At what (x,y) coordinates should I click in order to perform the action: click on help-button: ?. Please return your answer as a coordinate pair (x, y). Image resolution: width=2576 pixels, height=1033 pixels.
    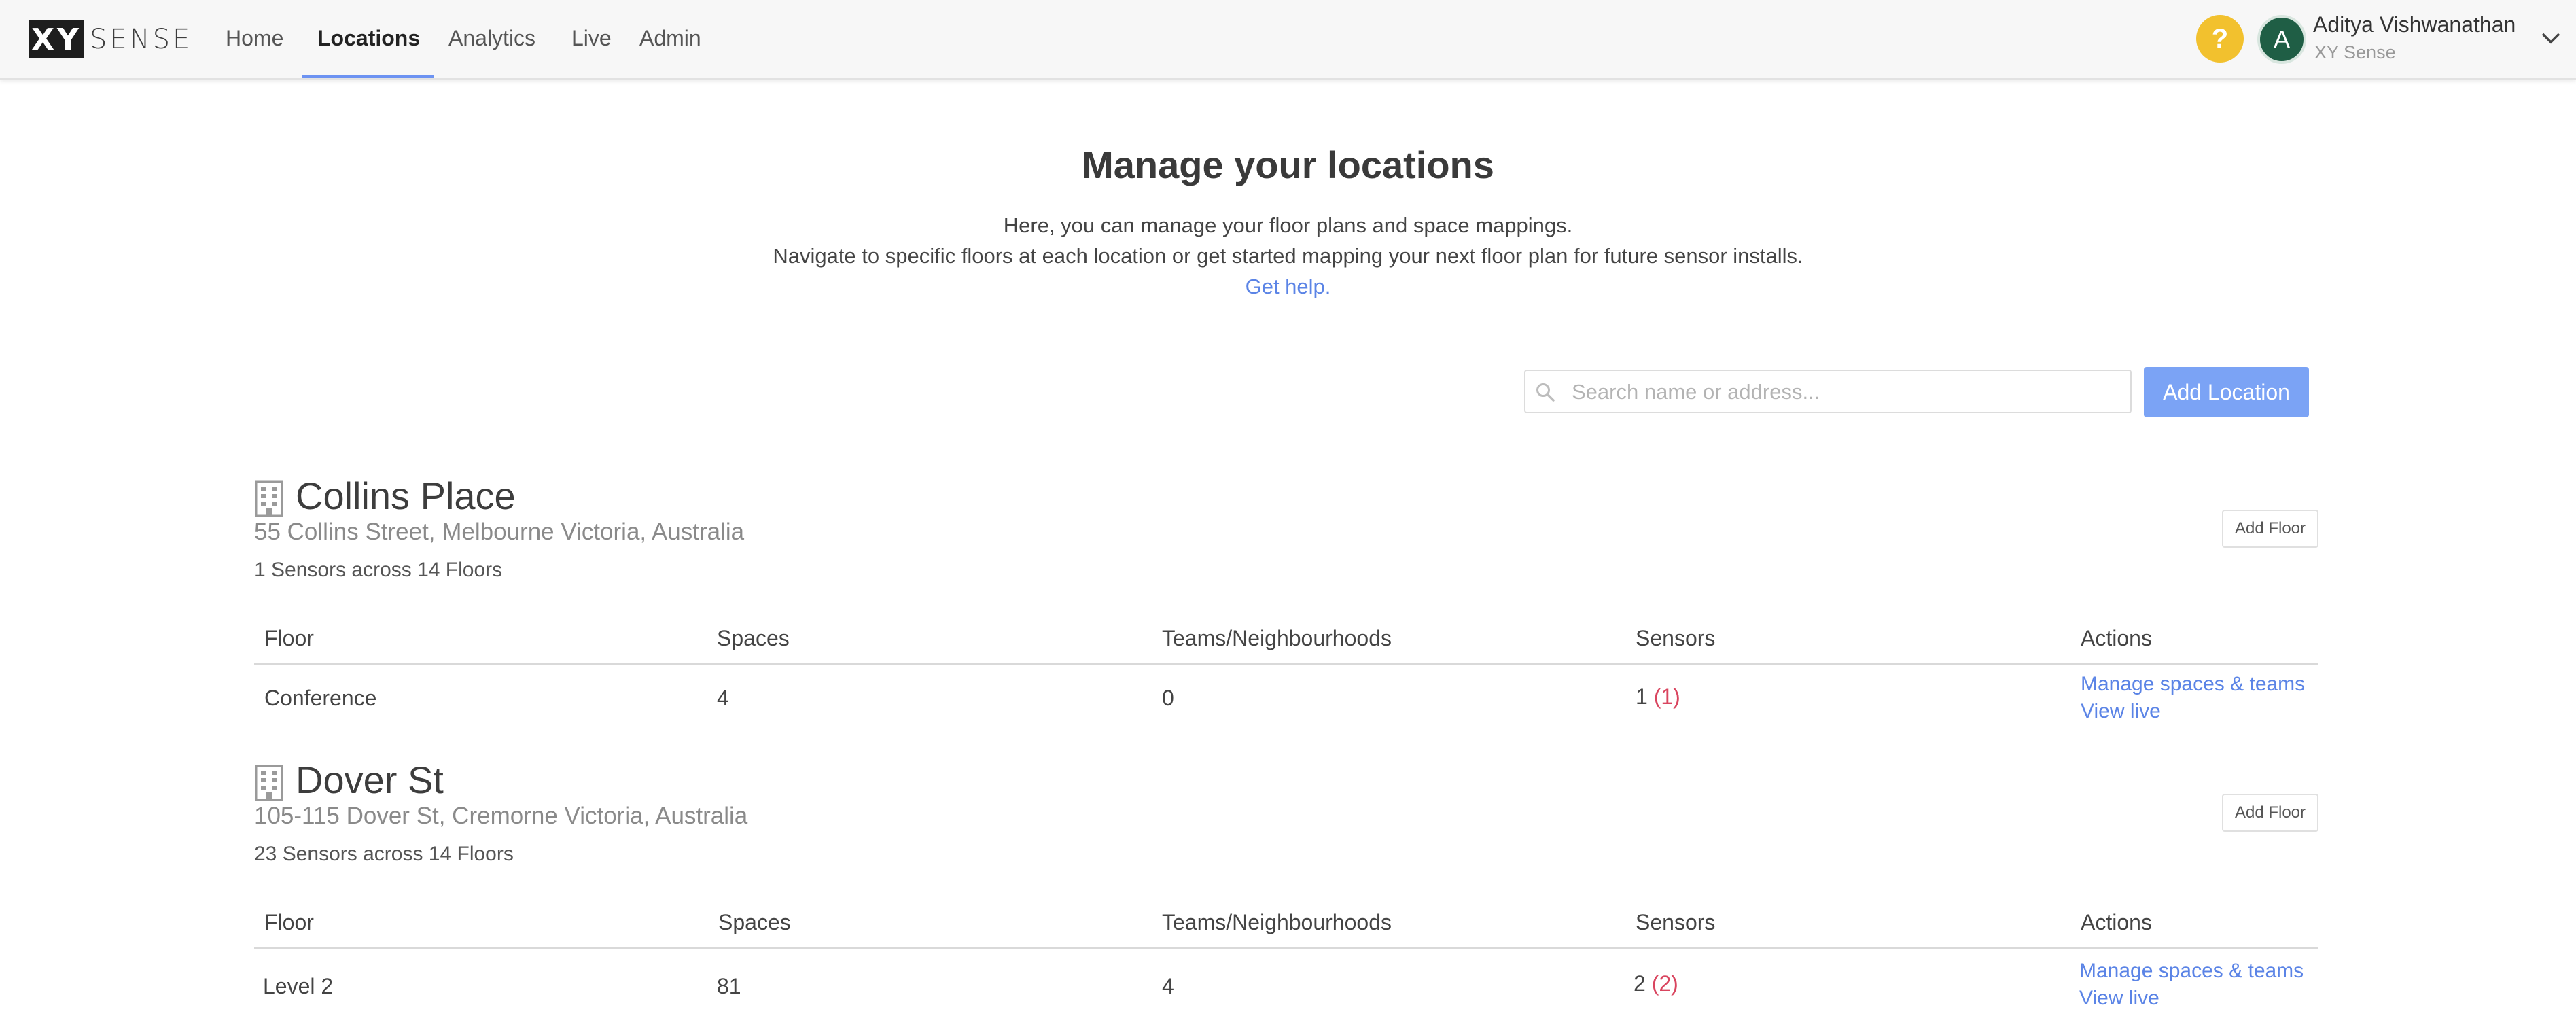
    Looking at the image, I should click on (2220, 39).